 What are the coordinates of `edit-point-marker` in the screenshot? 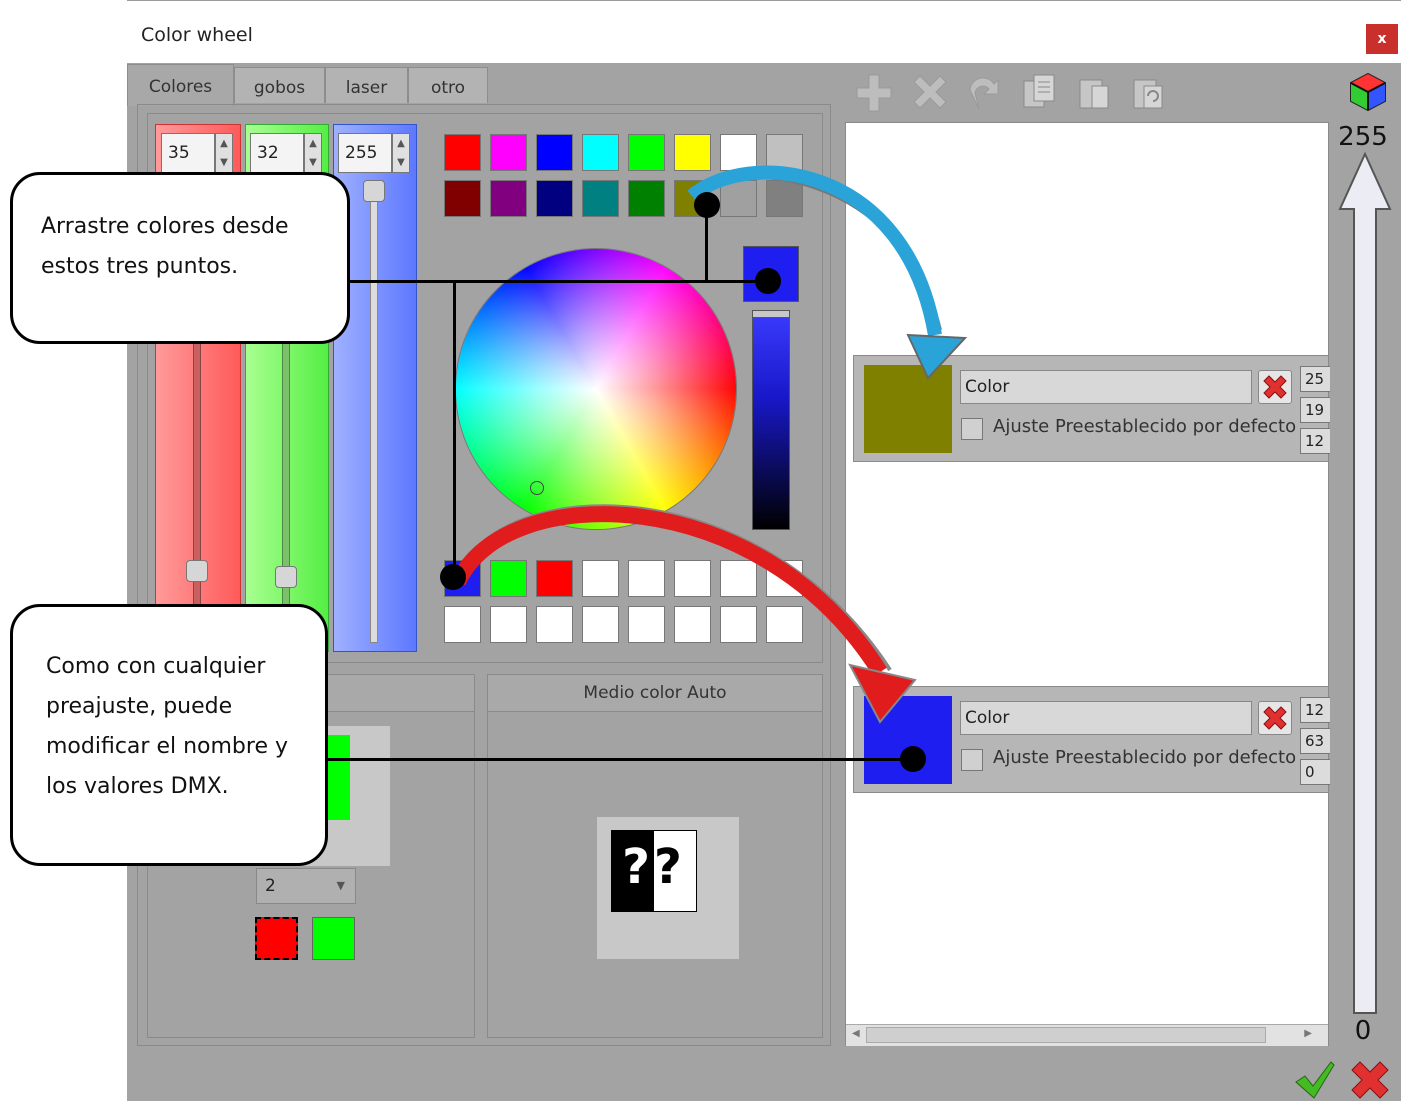 It's located at (913, 759).